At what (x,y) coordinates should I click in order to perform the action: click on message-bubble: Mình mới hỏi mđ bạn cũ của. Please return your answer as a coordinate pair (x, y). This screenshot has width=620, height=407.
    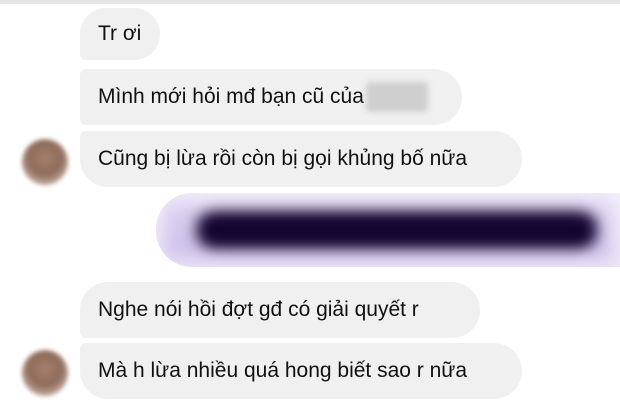
    Looking at the image, I should click on (271, 97).